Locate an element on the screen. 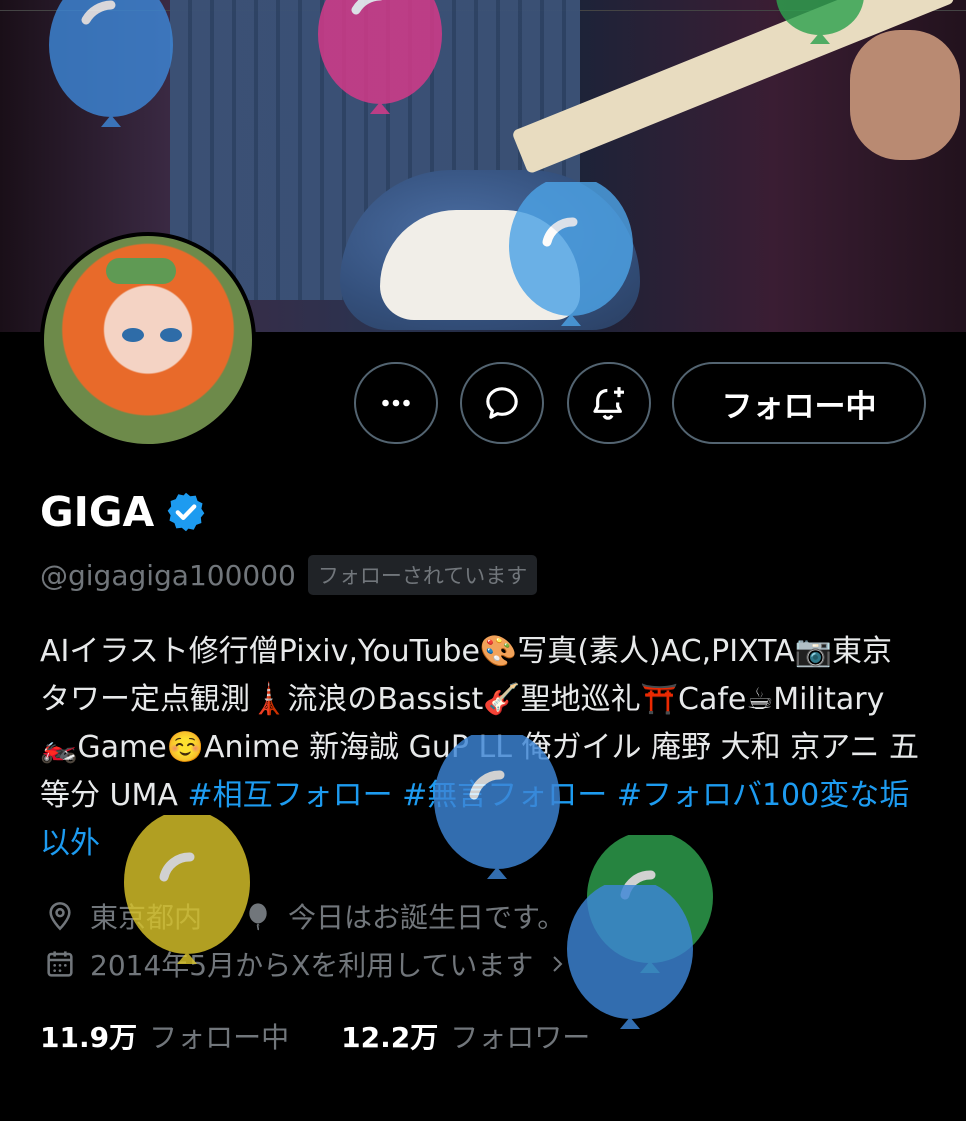 The height and width of the screenshot is (1121, 966). message-icon is located at coordinates (502, 403).